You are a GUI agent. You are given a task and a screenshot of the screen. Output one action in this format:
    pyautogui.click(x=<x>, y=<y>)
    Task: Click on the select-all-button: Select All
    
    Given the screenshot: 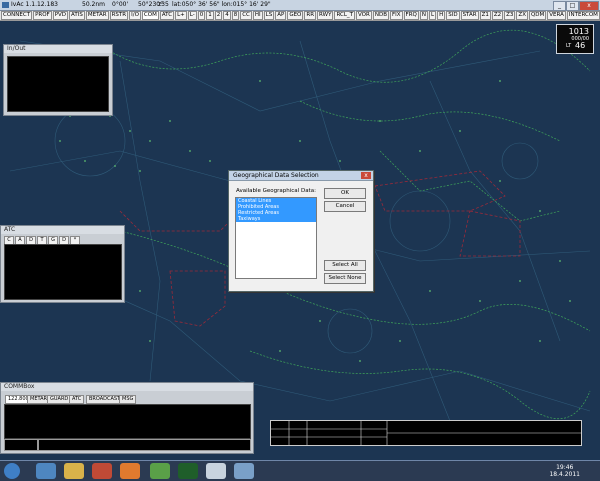 What is the action you would take?
    pyautogui.click(x=345, y=265)
    